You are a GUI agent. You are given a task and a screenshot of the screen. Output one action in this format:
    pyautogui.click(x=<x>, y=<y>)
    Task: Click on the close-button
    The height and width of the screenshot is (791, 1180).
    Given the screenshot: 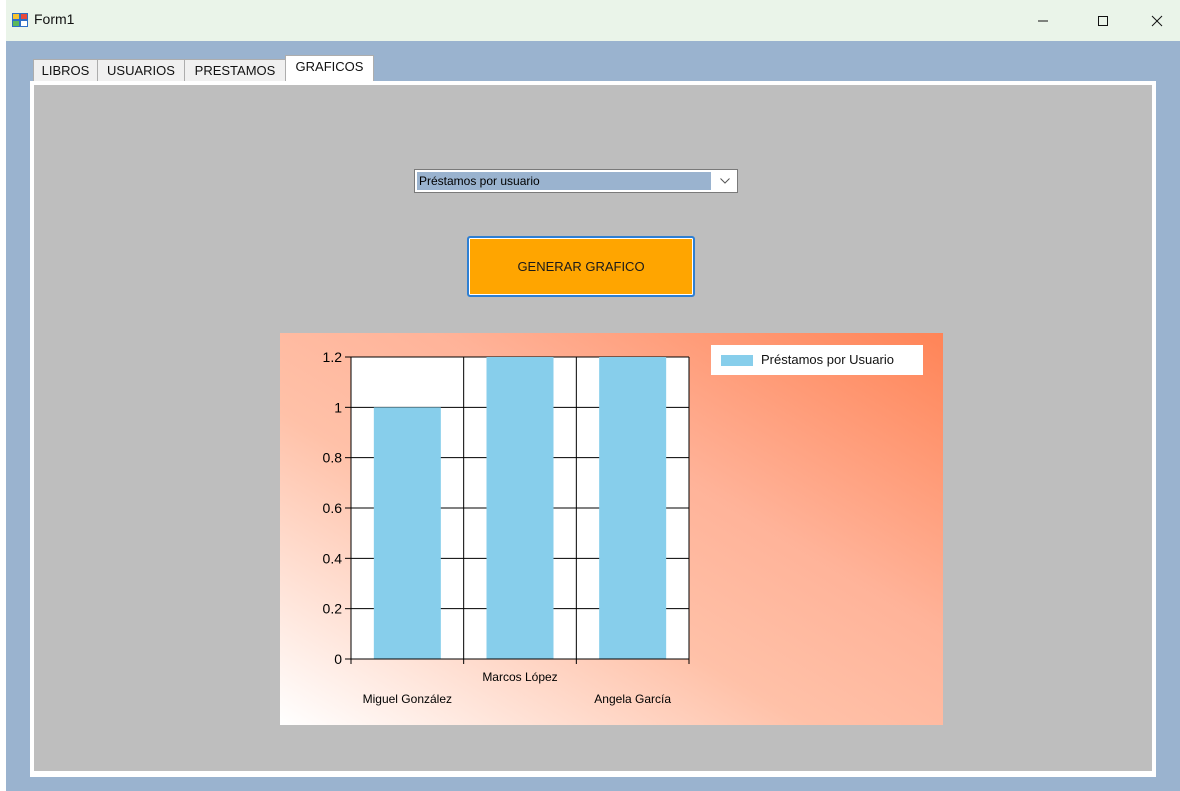 What is the action you would take?
    pyautogui.click(x=1157, y=20)
    